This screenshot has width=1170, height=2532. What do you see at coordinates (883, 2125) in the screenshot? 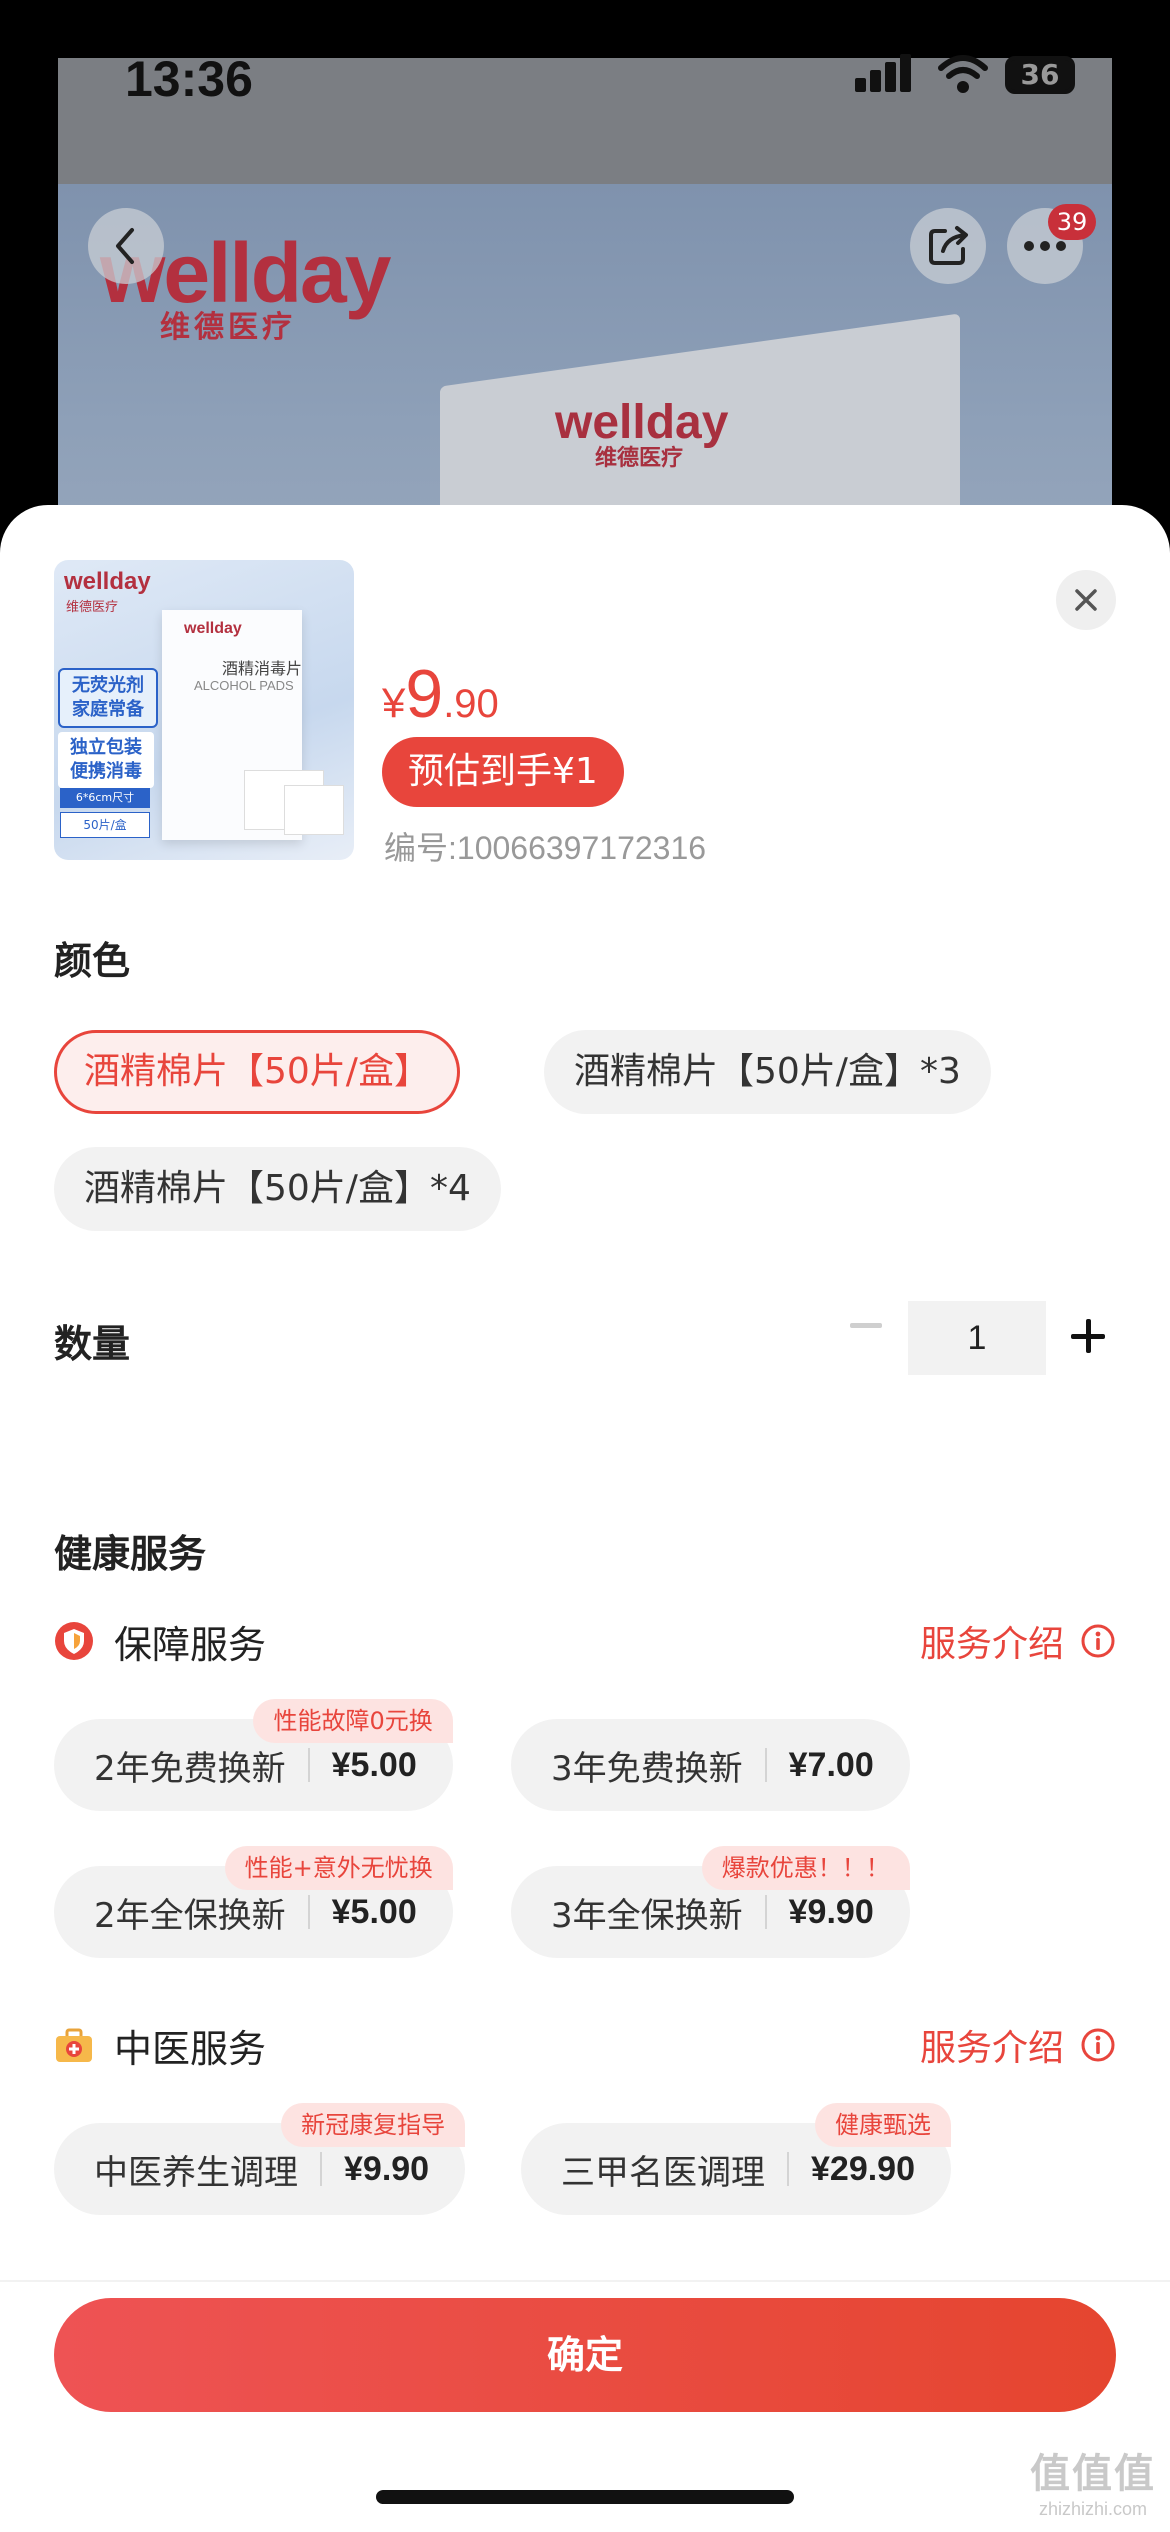
I see `option-promo-tag: 健康甄选` at bounding box center [883, 2125].